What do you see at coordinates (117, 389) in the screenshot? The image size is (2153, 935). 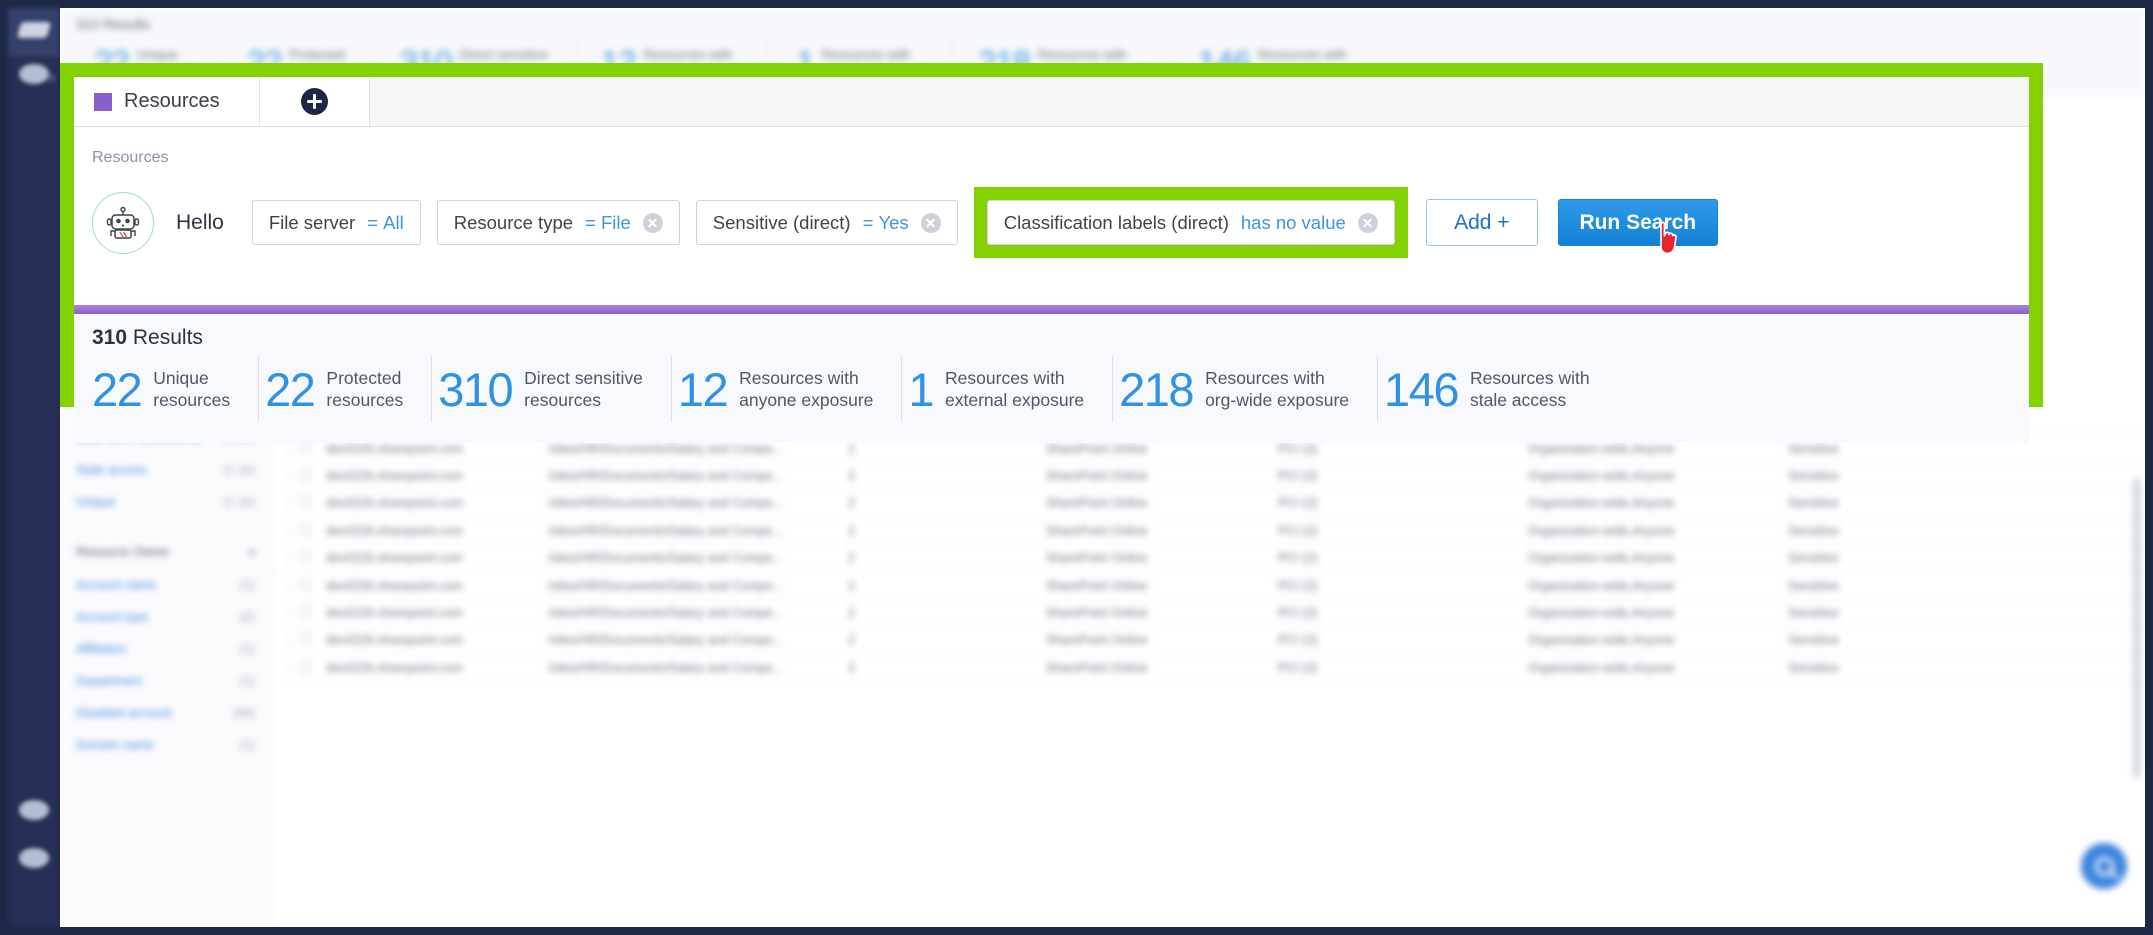 I see `kpi-value: 22` at bounding box center [117, 389].